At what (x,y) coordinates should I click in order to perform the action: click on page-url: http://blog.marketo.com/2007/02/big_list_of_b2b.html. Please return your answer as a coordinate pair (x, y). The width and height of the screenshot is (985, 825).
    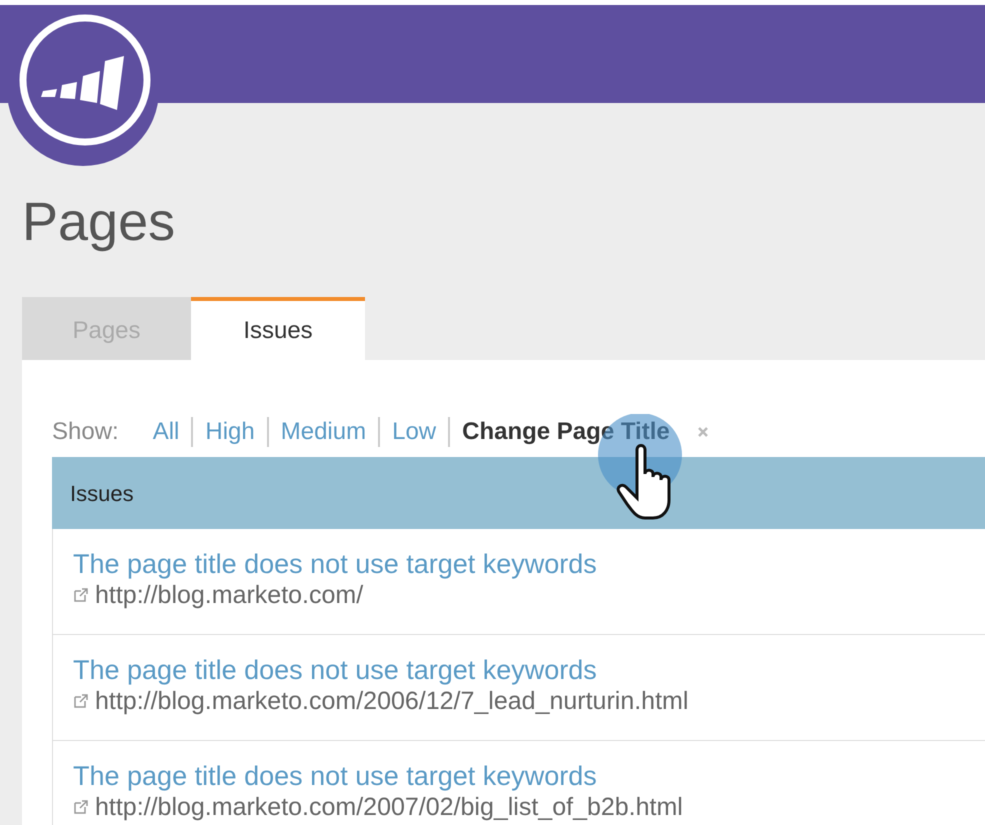
    Looking at the image, I should click on (389, 807).